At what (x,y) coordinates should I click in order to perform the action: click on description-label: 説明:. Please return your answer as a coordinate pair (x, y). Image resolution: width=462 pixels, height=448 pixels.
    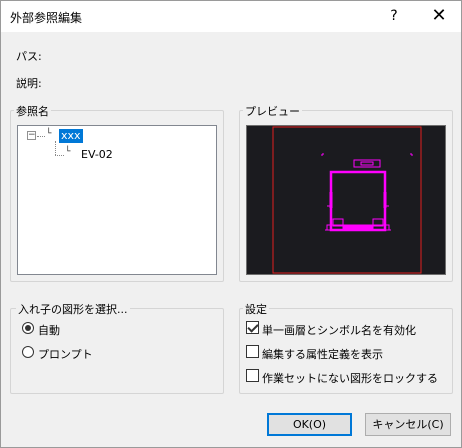
    Looking at the image, I should click on (29, 83).